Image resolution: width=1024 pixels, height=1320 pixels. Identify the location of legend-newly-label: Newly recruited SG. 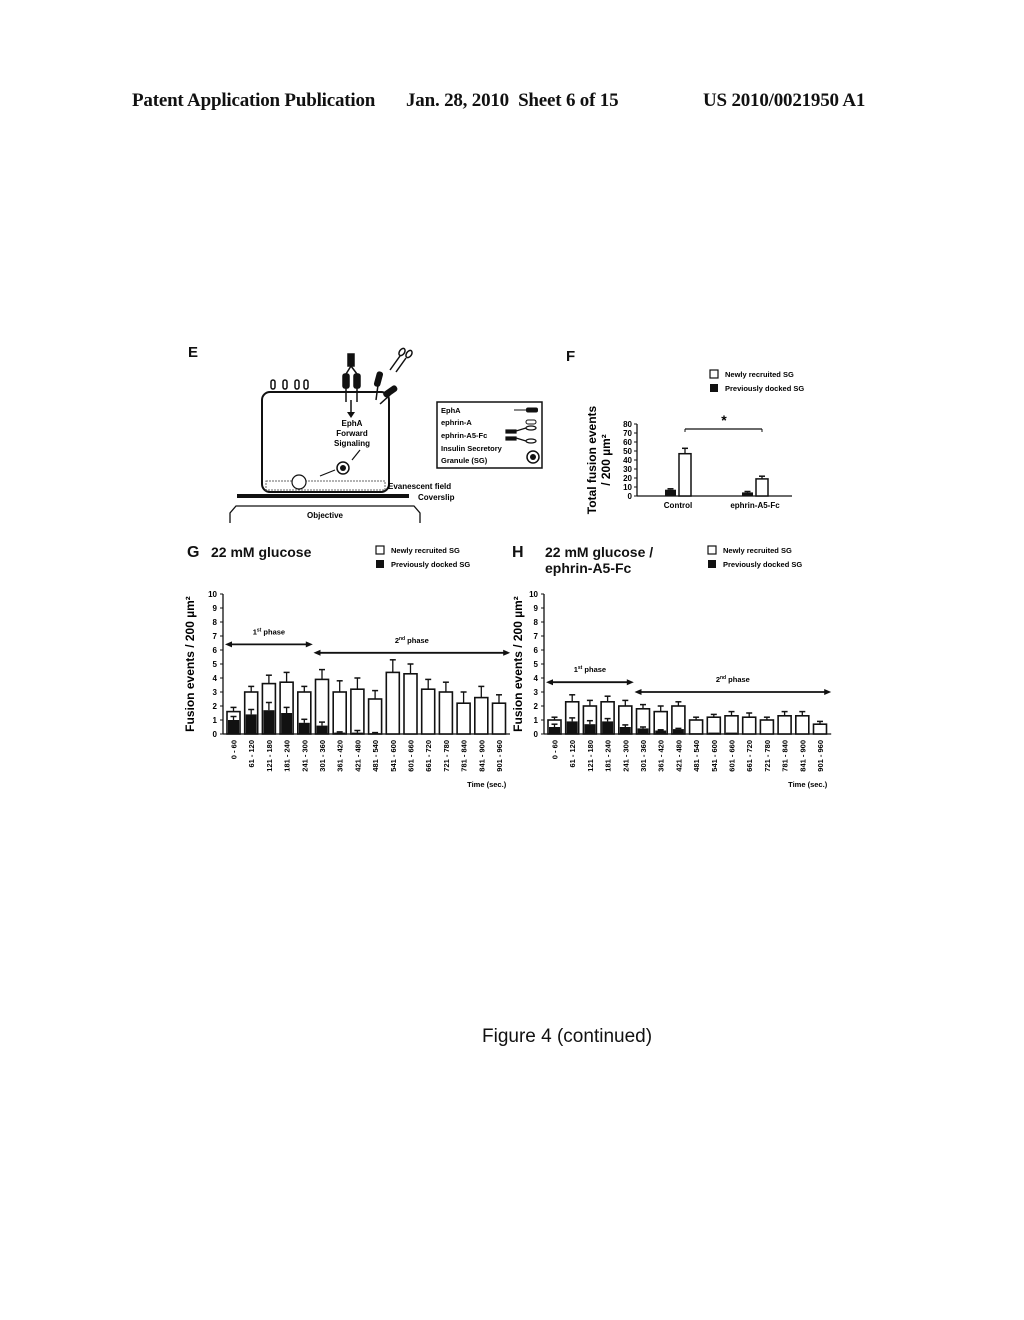
(759, 374).